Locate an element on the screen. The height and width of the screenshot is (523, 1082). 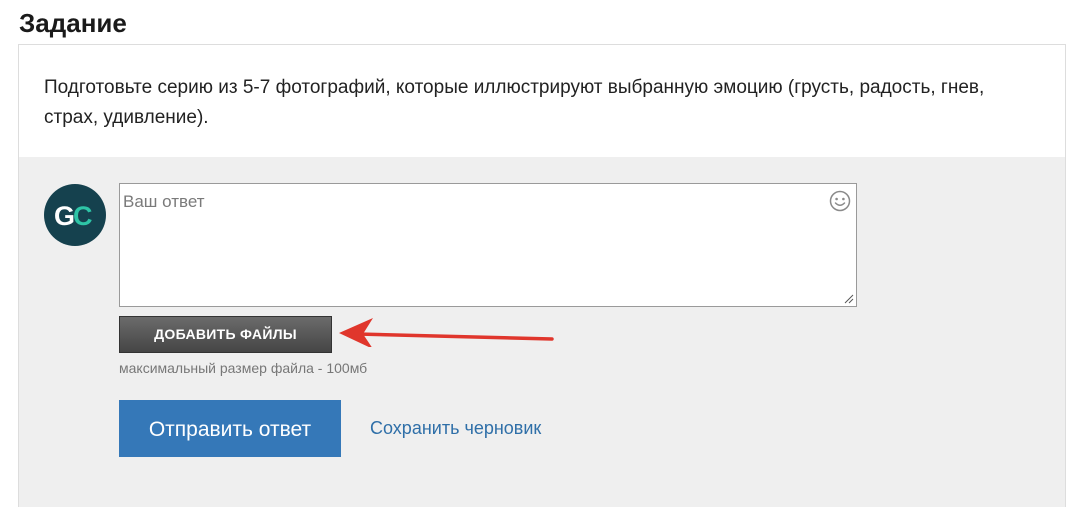
avatar: G C is located at coordinates (75, 215).